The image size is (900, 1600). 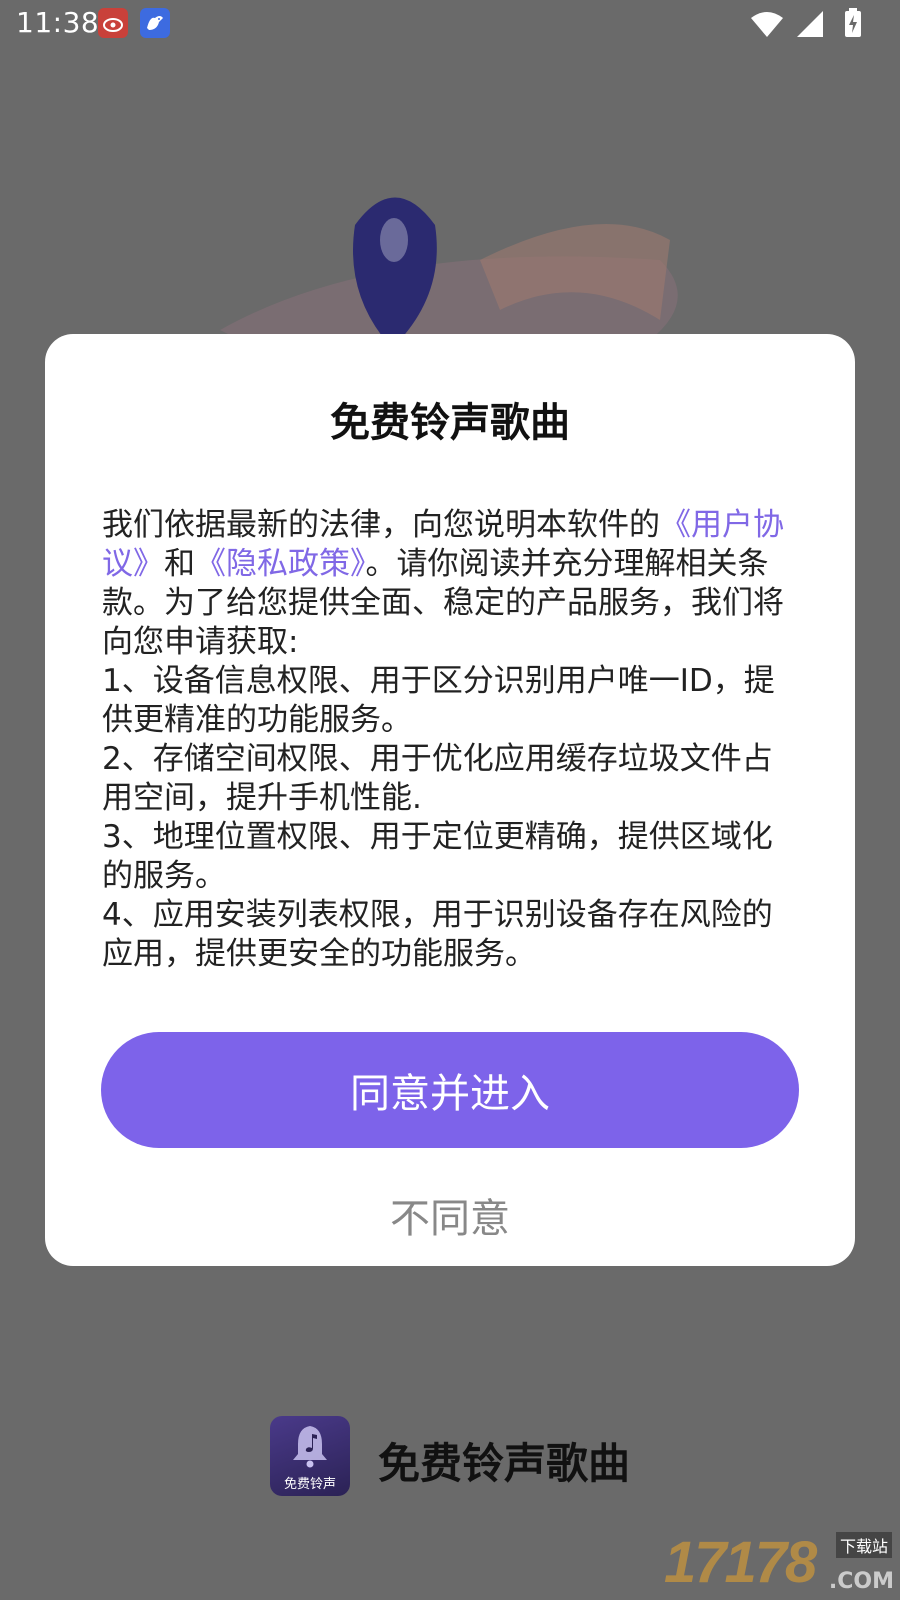 What do you see at coordinates (179, 564) in the screenshot?
I see `intro-and: 和` at bounding box center [179, 564].